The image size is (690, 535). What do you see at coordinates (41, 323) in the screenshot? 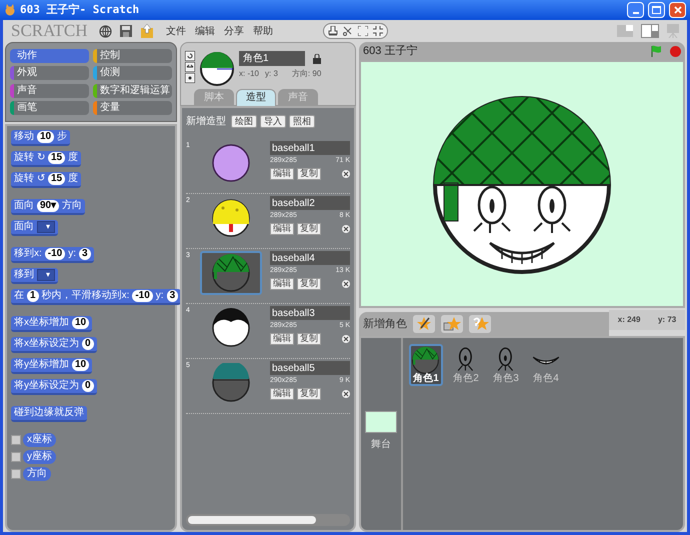
I see `block-label: 将x坐标增加` at bounding box center [41, 323].